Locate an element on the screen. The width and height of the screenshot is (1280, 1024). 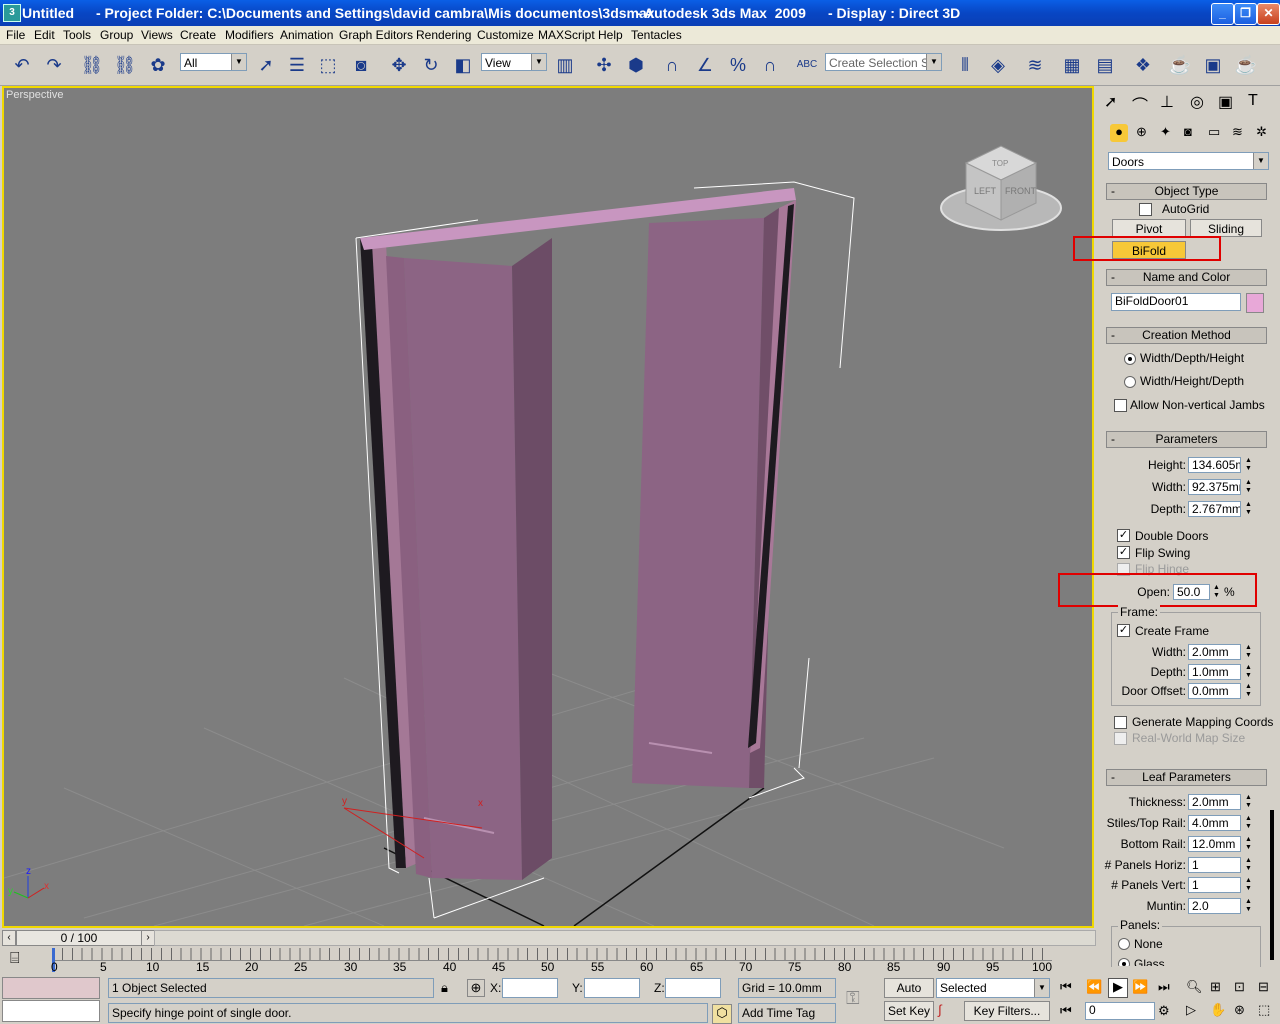
object-color-swatch is located at coordinates (1255, 303).